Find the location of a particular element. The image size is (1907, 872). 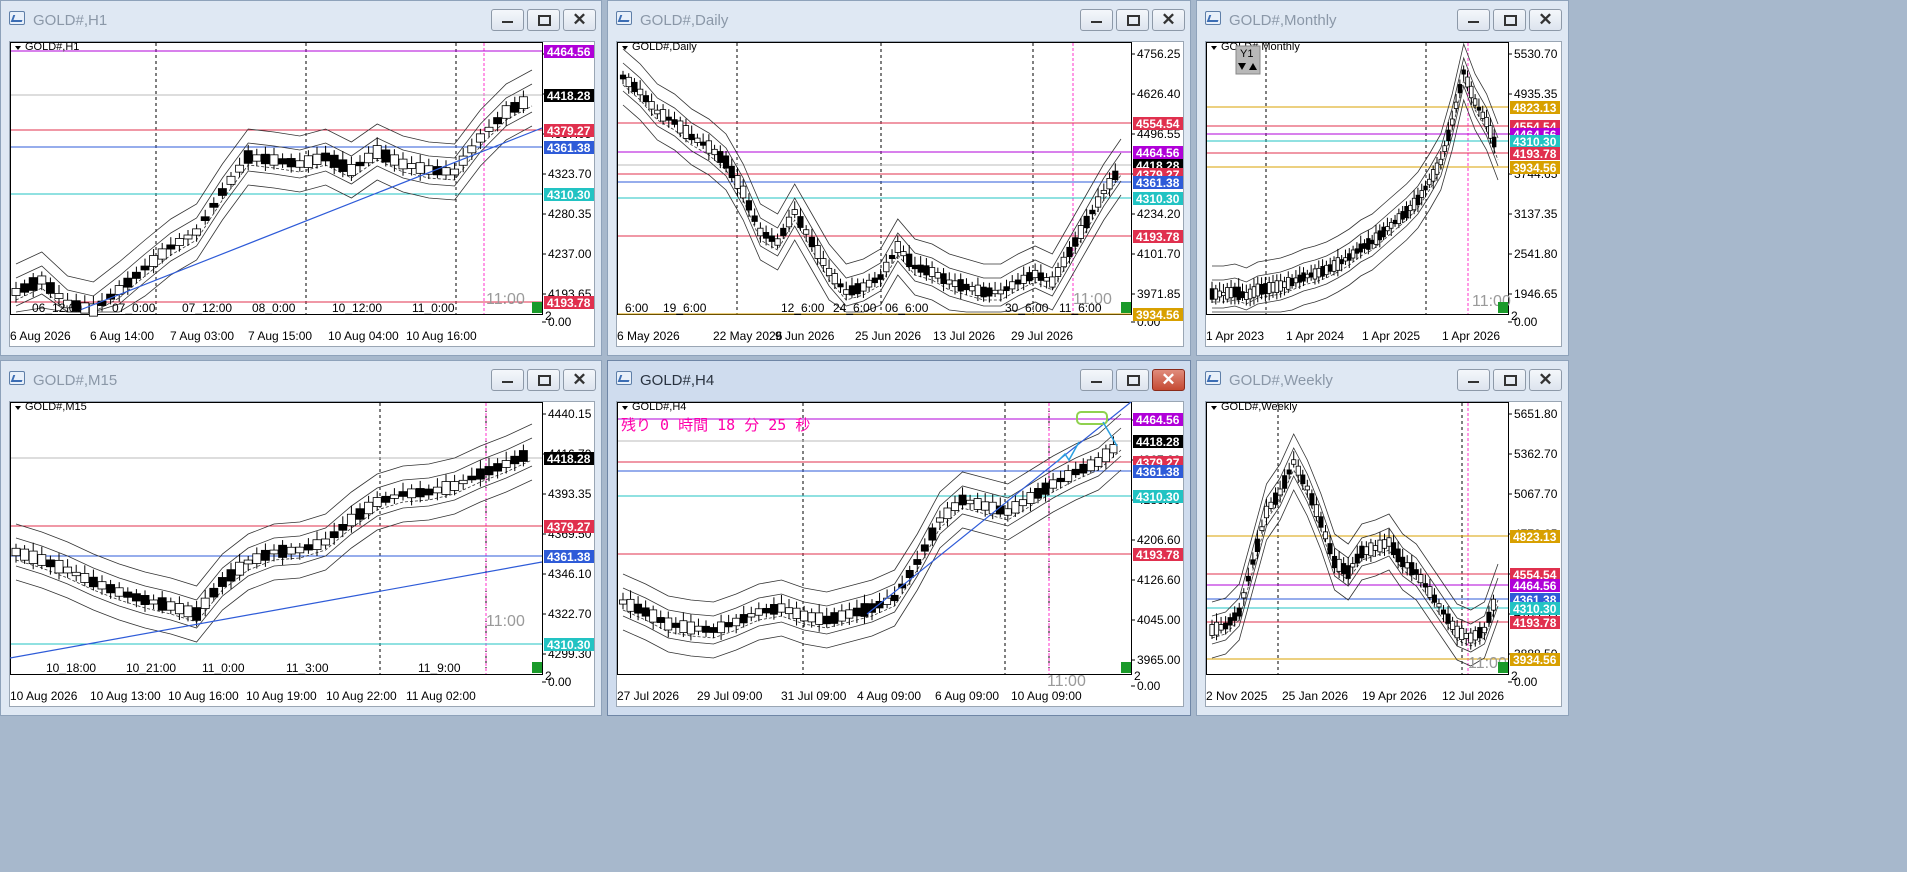

price-axis-label: 4935.35 is located at coordinates (1536, 94).